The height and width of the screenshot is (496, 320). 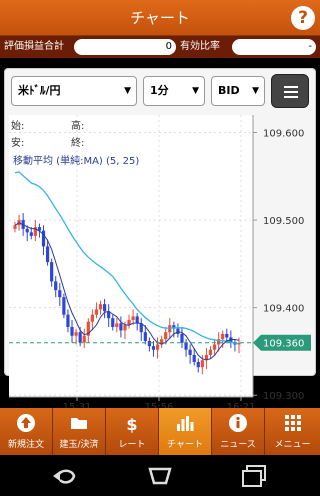 I want to click on pnl-value: 0, so click(x=125, y=47).